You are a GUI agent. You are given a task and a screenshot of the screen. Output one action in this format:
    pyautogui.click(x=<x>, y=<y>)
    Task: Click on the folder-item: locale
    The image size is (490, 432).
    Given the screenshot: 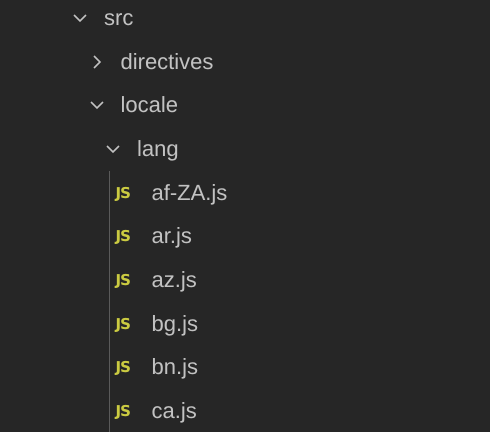 What is the action you would take?
    pyautogui.click(x=245, y=105)
    